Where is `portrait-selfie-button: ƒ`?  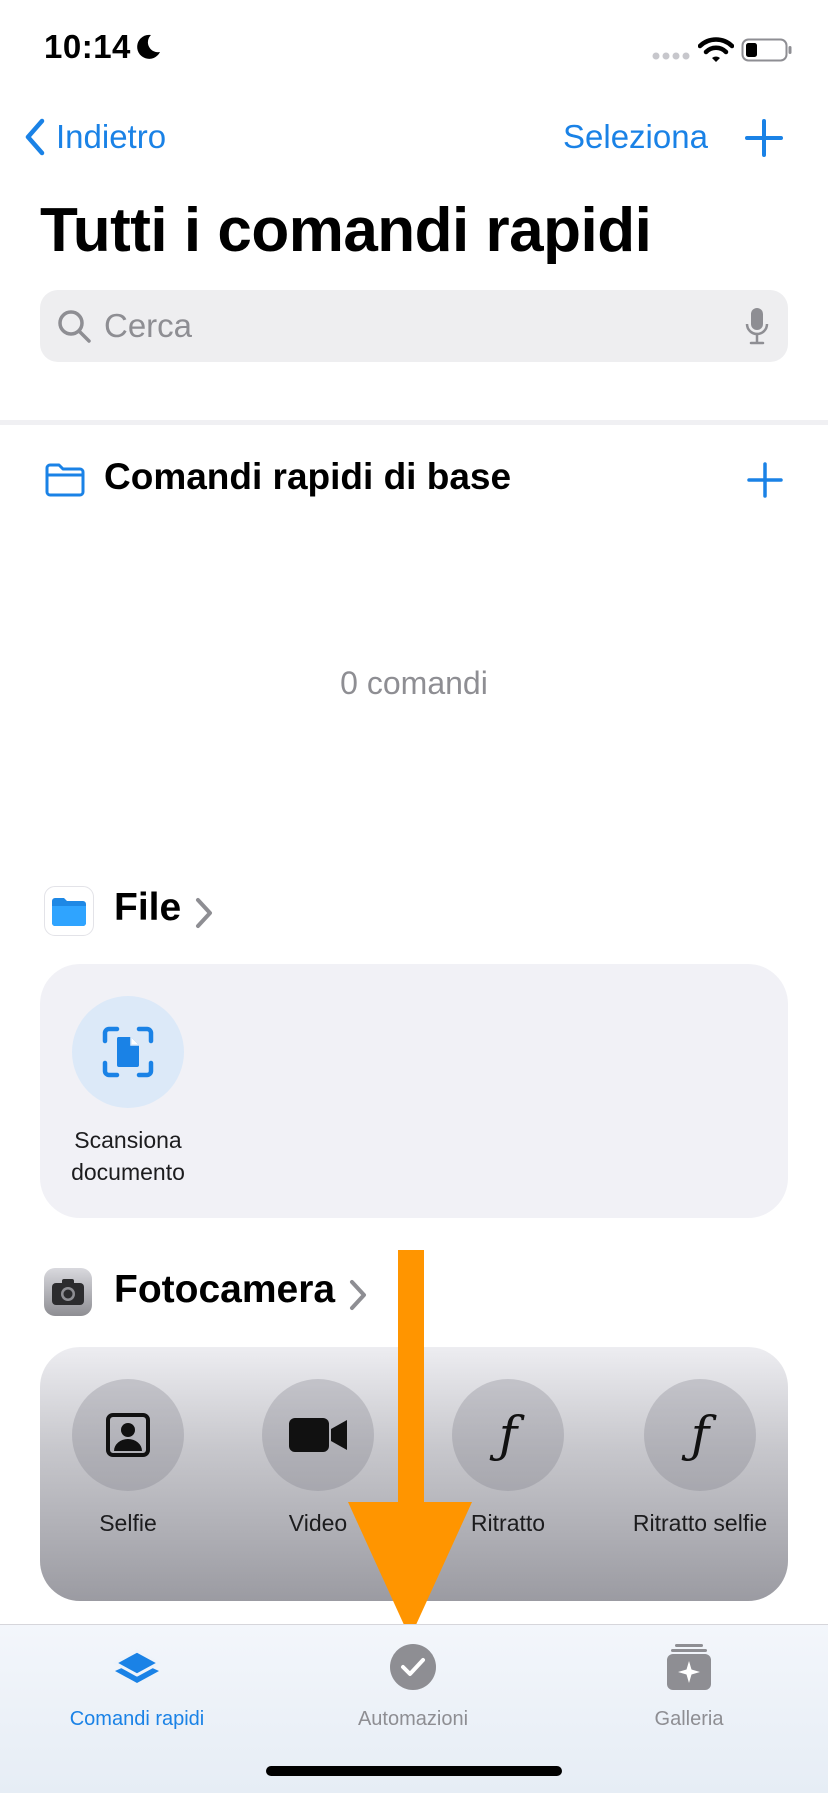
portrait-selfie-button: ƒ is located at coordinates (700, 1435).